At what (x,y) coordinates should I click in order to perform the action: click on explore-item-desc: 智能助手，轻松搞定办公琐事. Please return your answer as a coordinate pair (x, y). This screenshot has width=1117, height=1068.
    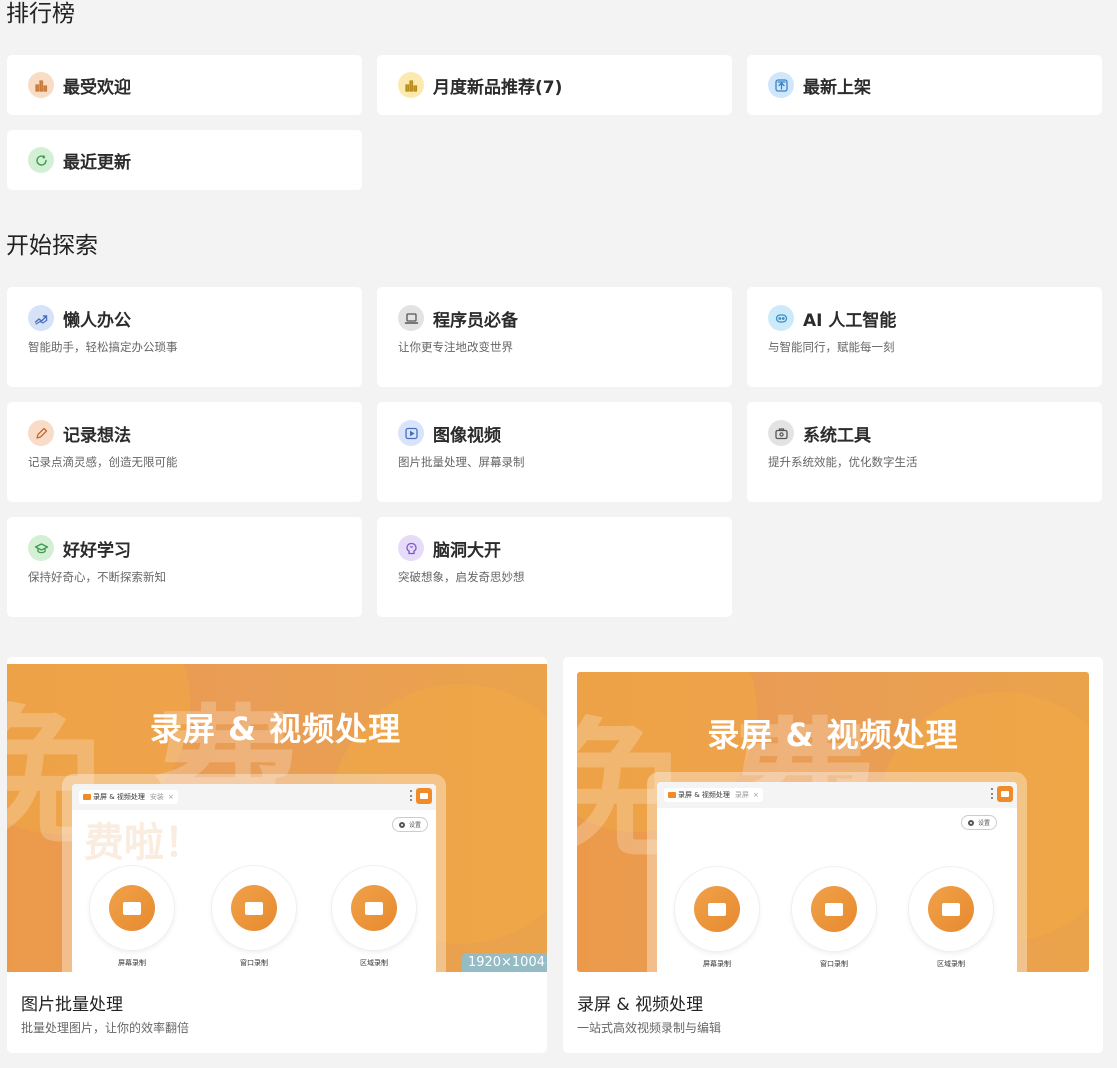
    Looking at the image, I should click on (103, 347).